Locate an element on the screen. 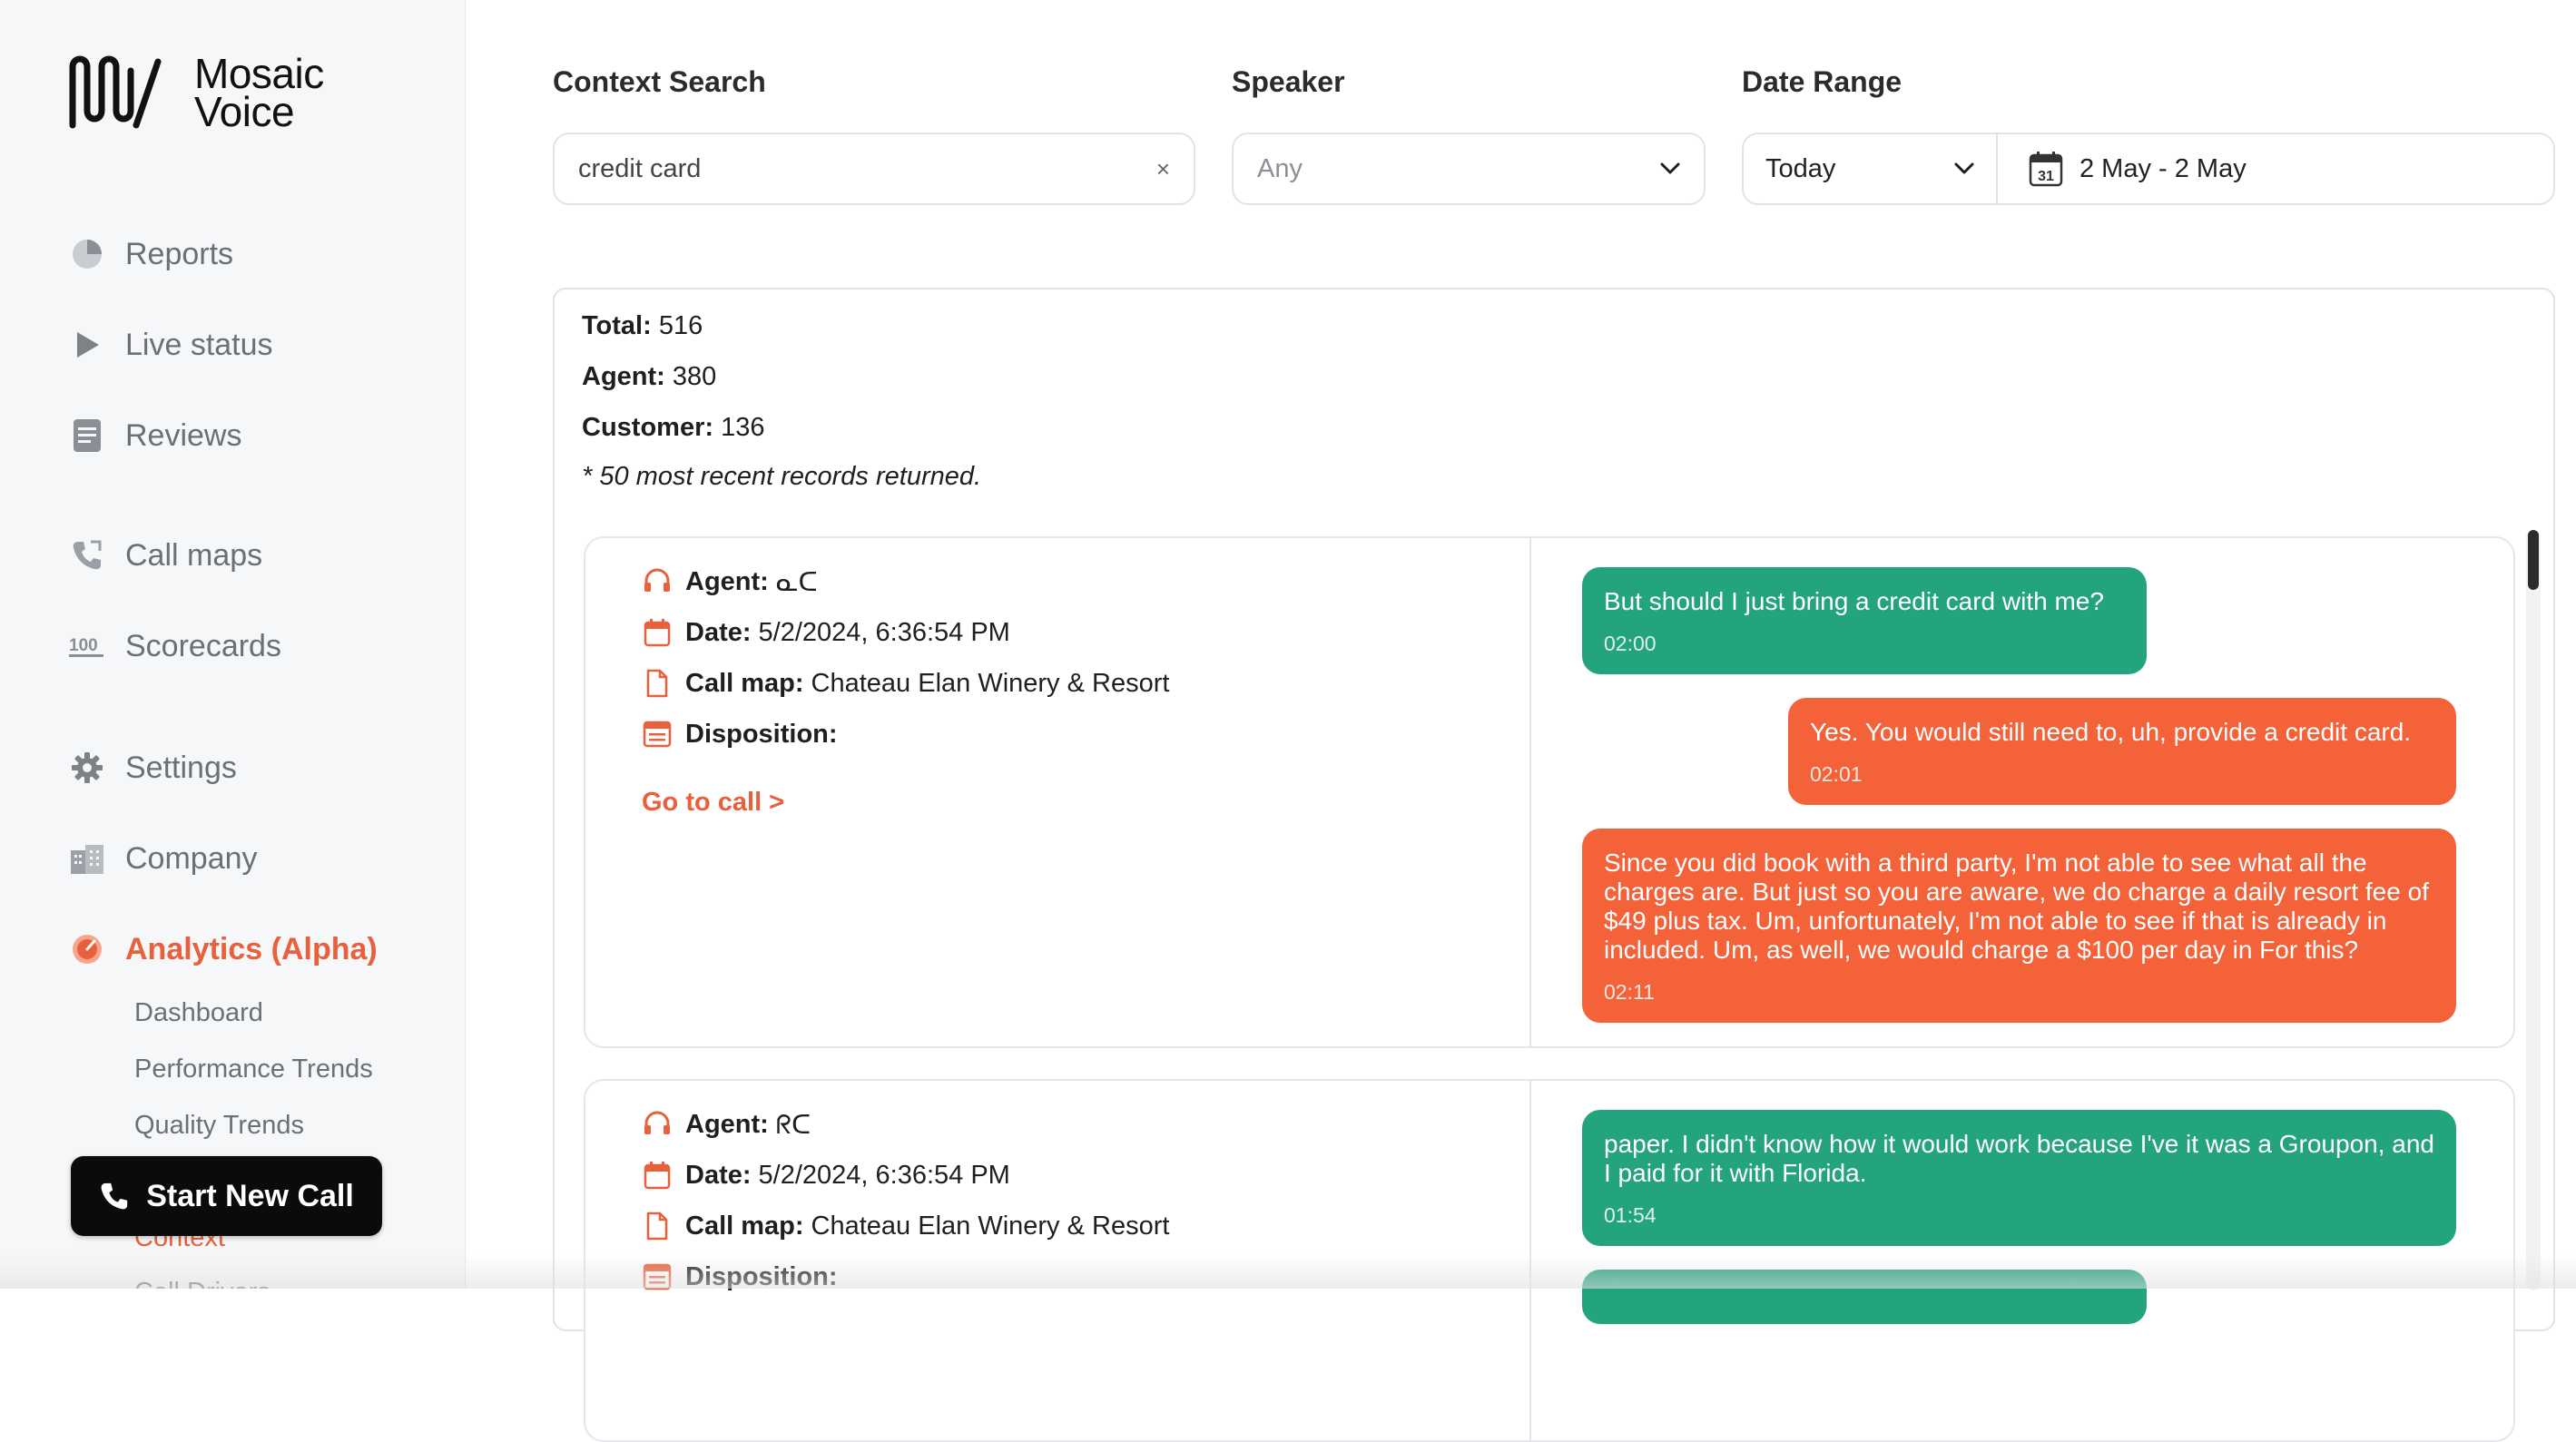 Image resolution: width=2576 pixels, height=1442 pixels. agent-row: Agent: ᓇᑕ is located at coordinates (730, 581).